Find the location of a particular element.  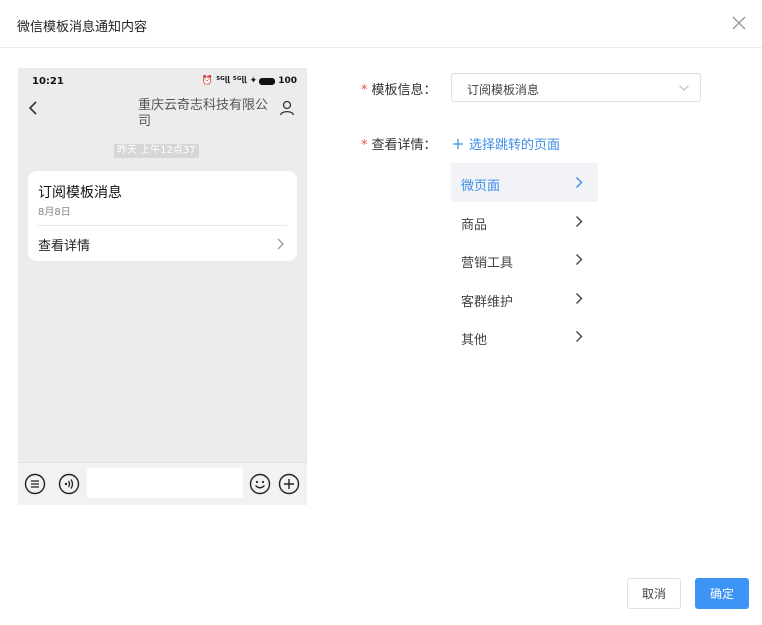

menu-item-goods: 商品 is located at coordinates (524, 221).